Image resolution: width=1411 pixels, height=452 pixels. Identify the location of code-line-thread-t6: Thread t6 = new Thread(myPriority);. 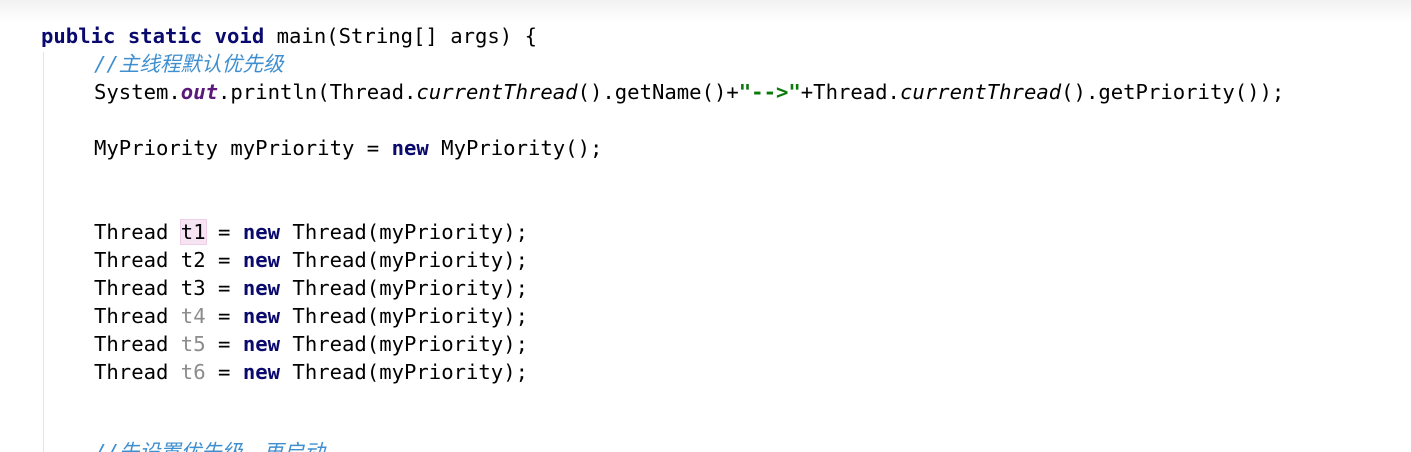
(311, 372).